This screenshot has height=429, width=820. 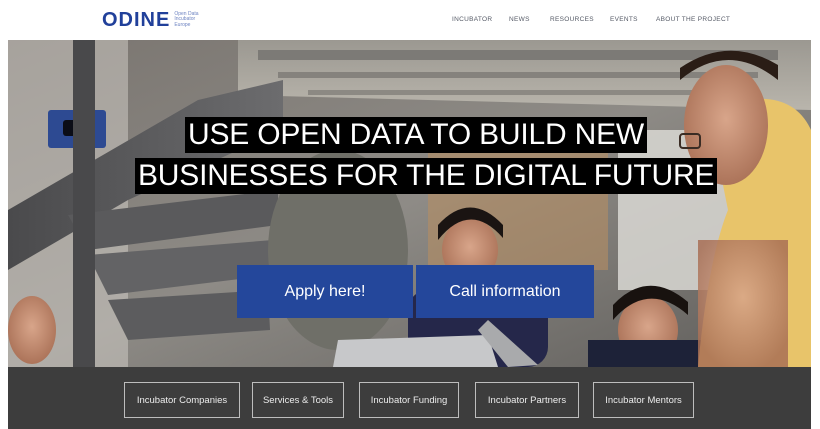 What do you see at coordinates (426, 176) in the screenshot?
I see `headline-line-2: BUSINESSES FOR THE DIGITAL FUTURE` at bounding box center [426, 176].